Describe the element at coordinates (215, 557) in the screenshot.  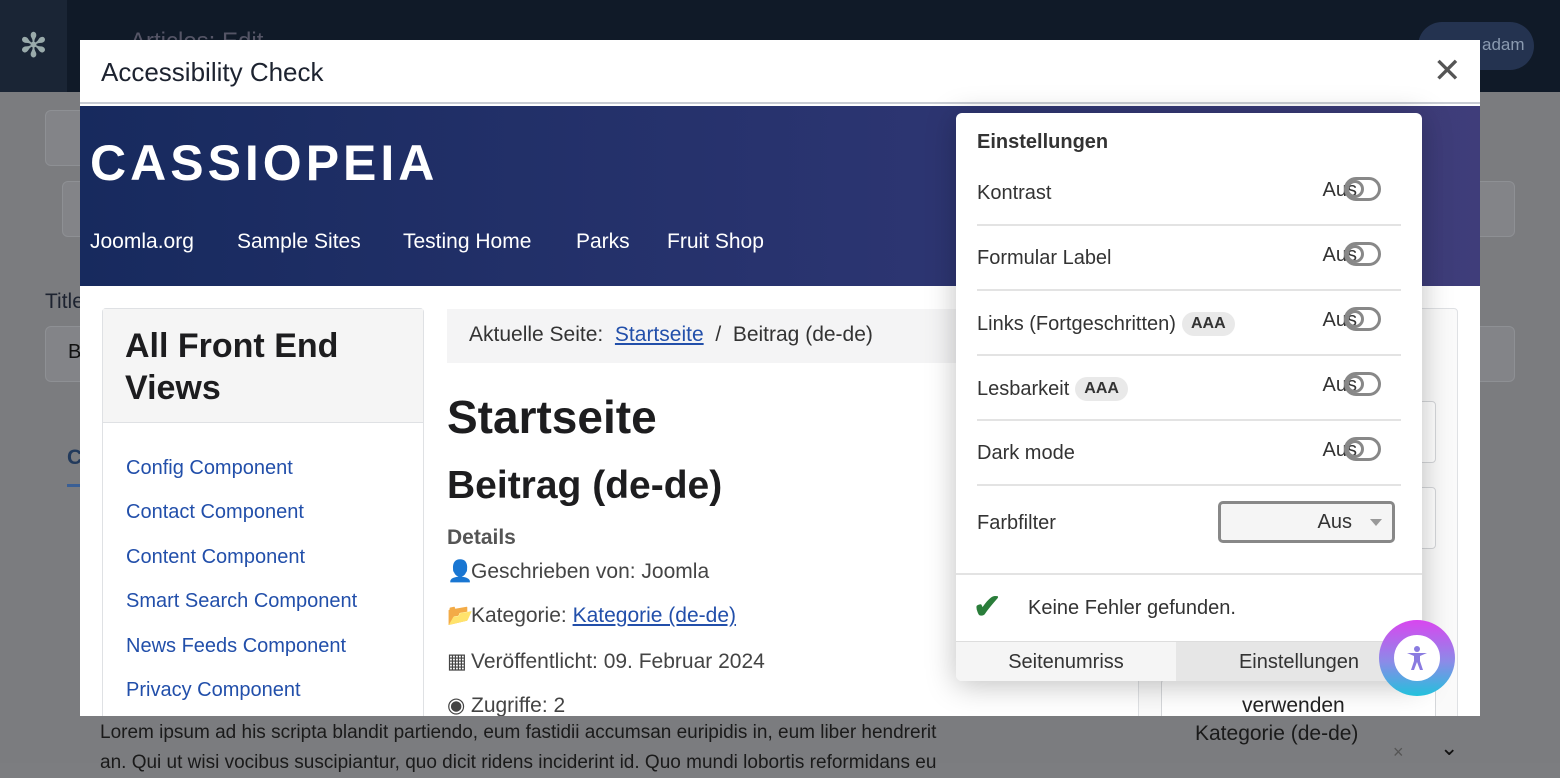
I see `sidebar-link: Content Component` at that location.